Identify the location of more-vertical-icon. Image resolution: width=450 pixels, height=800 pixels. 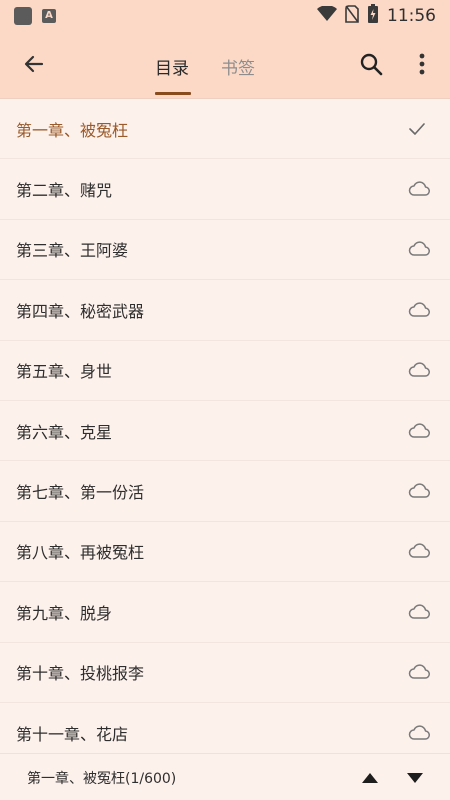
(422, 66).